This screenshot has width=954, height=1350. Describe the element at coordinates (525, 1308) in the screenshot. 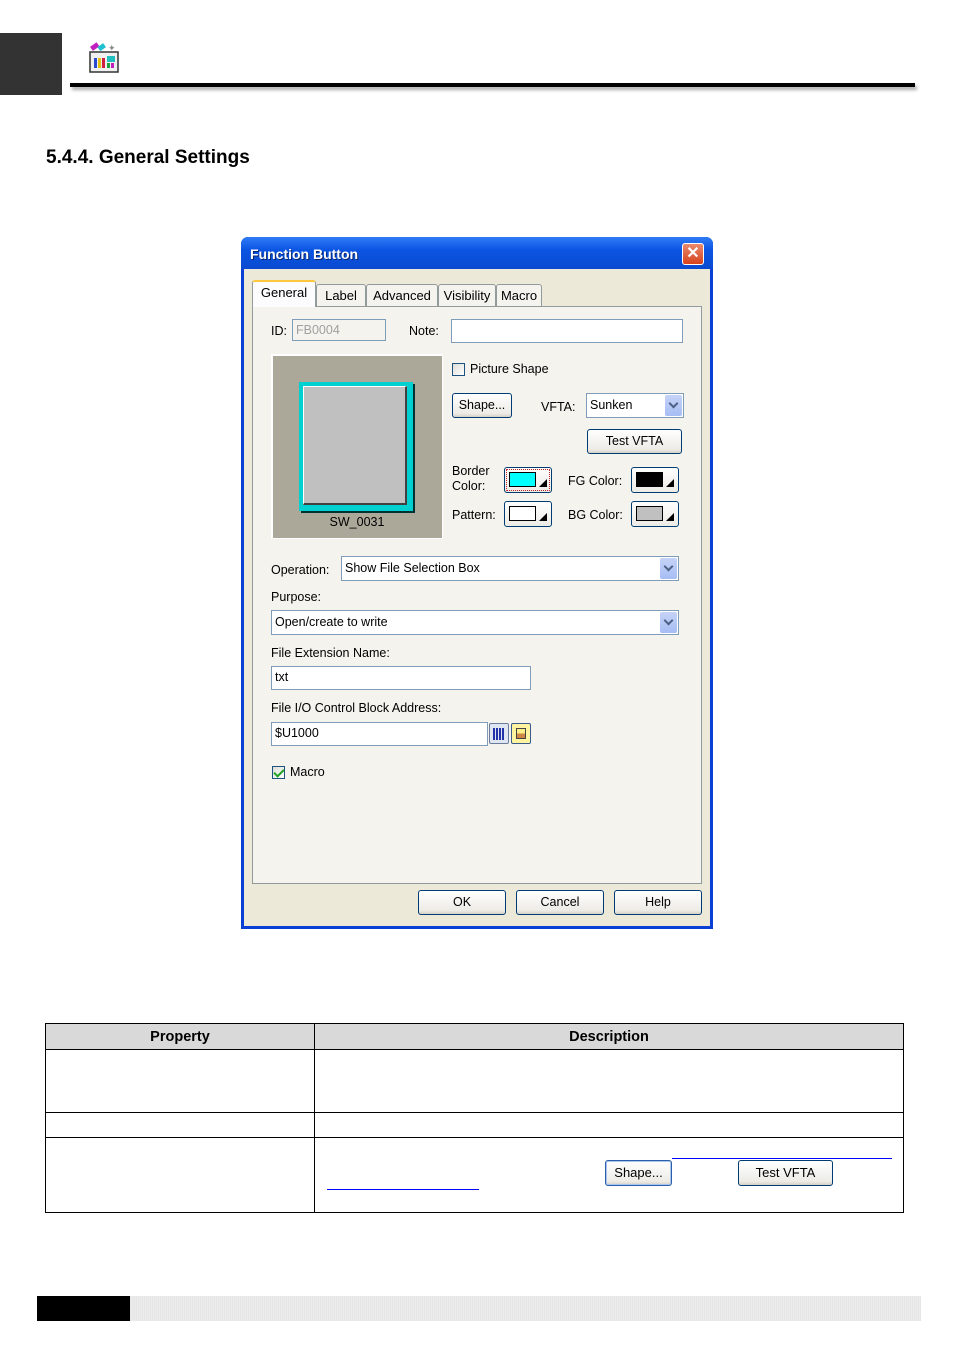

I see `footer-bar` at that location.